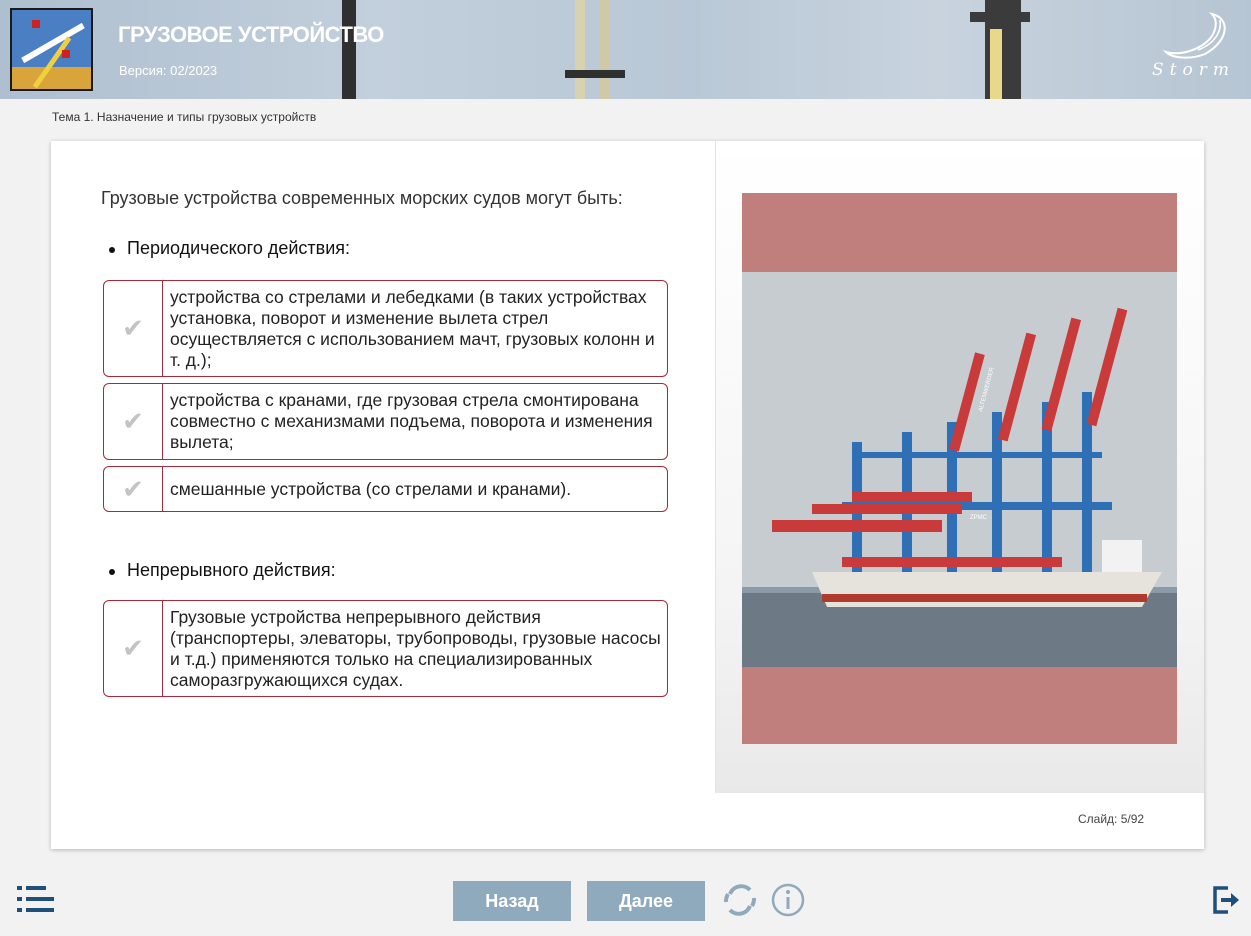 The width and height of the screenshot is (1251, 936). I want to click on next-button: Далее, so click(646, 901).